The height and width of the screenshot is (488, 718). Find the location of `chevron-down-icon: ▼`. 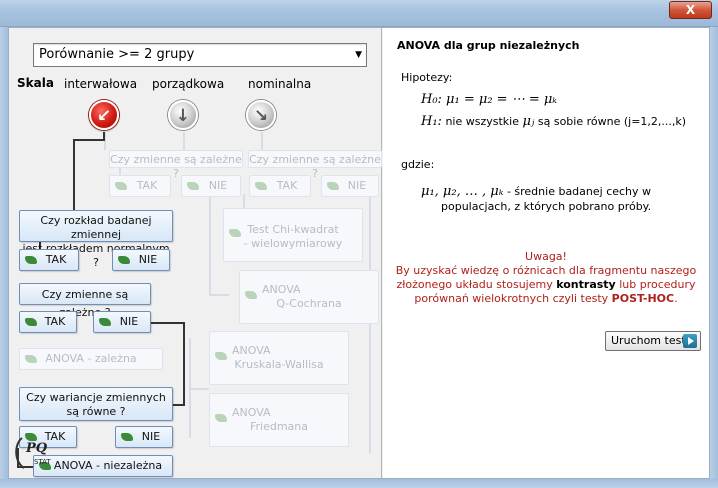

chevron-down-icon: ▼ is located at coordinates (358, 55).